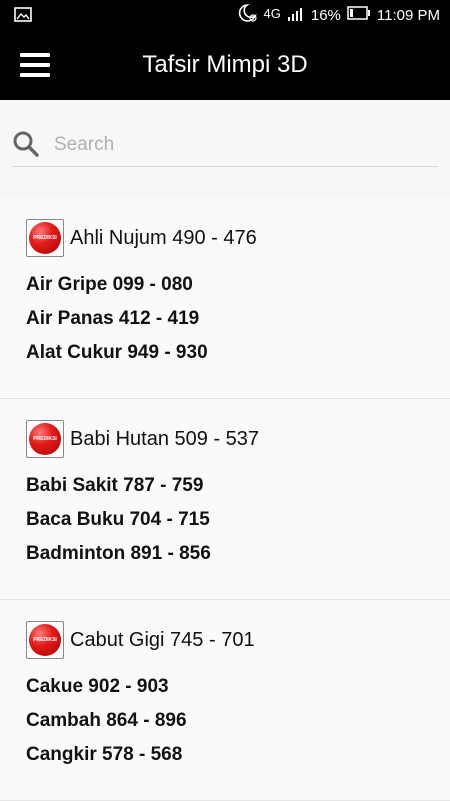 Image resolution: width=450 pixels, height=801 pixels. What do you see at coordinates (23, 17) in the screenshot?
I see `gallery-notification-icon` at bounding box center [23, 17].